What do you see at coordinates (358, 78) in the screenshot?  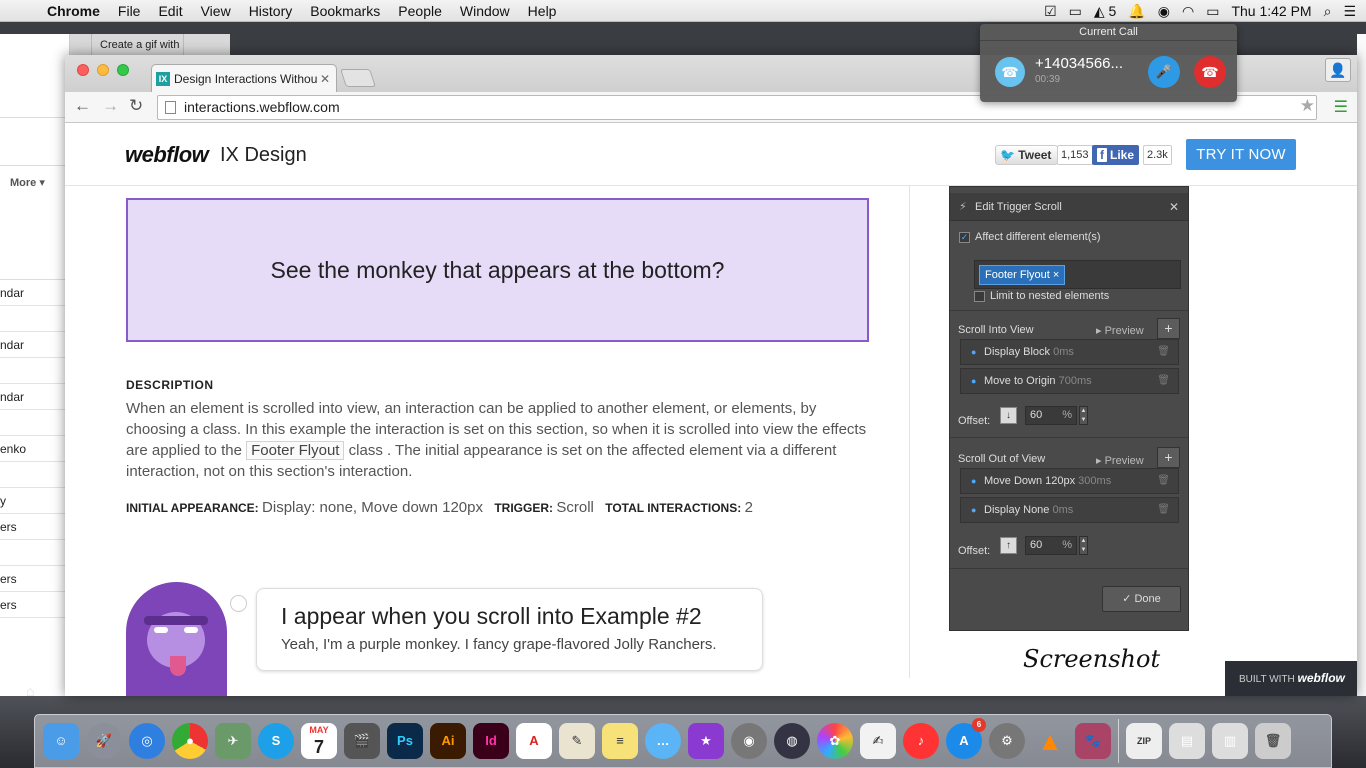 I see `new-tab-button` at bounding box center [358, 78].